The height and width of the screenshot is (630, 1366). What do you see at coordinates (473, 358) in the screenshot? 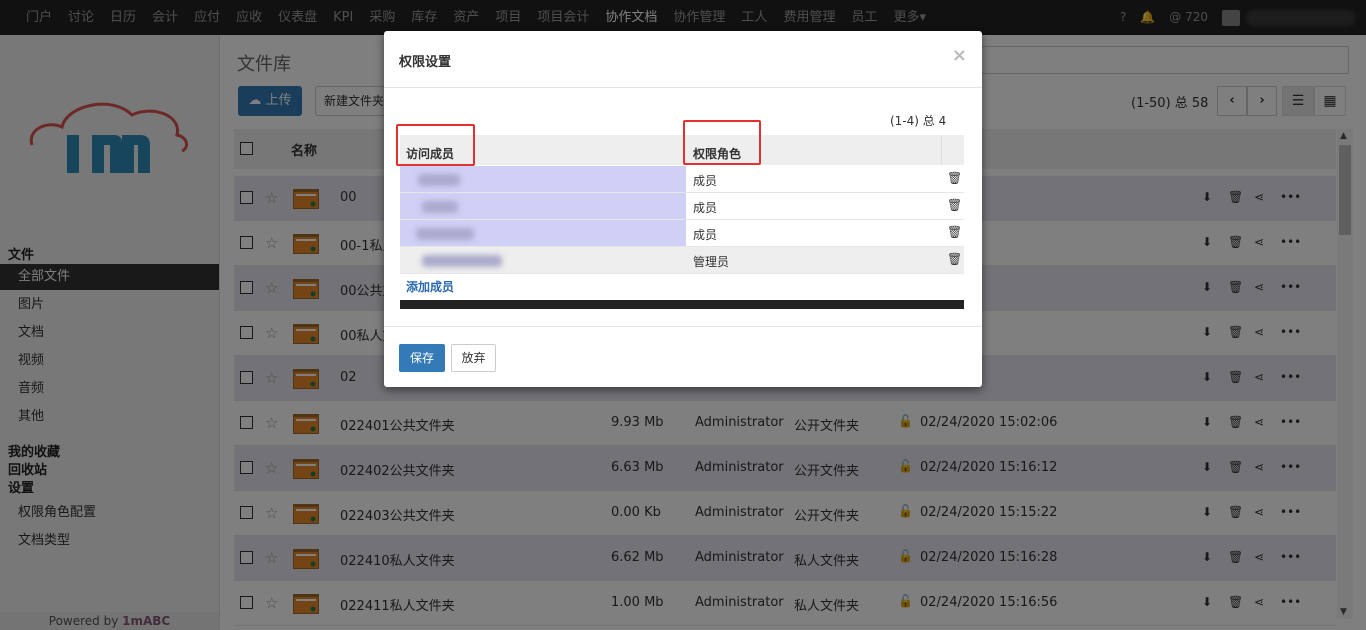
I see `discard-button: 放弃` at bounding box center [473, 358].